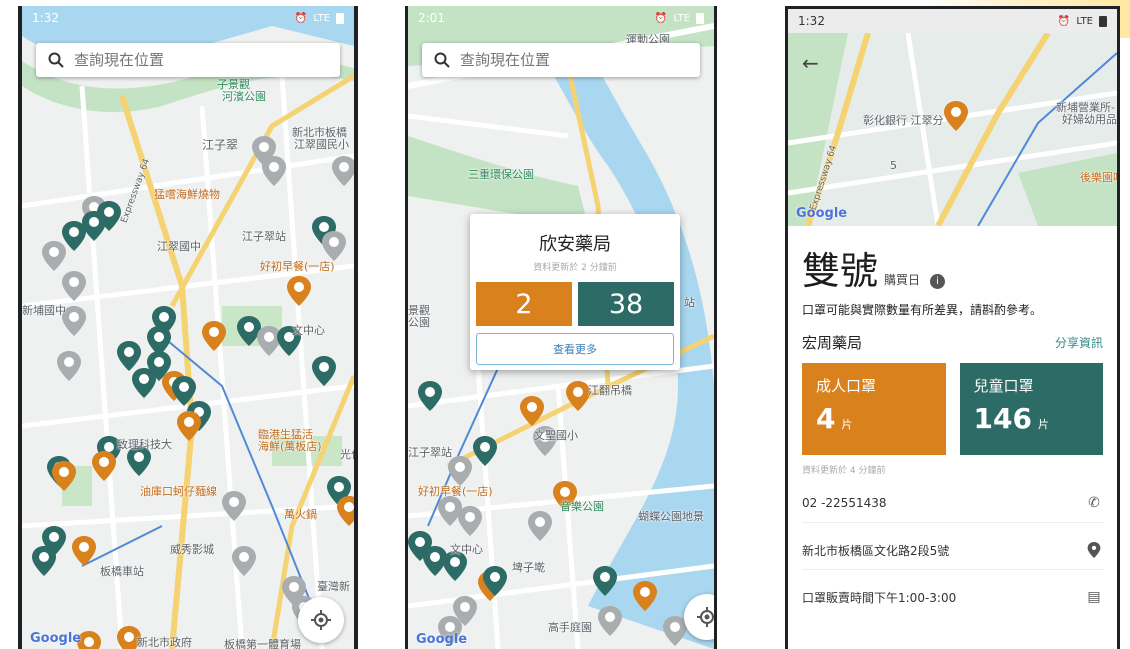 This screenshot has width=1130, height=649. I want to click on map-label: 猛嚐海鮮燒物, so click(187, 194).